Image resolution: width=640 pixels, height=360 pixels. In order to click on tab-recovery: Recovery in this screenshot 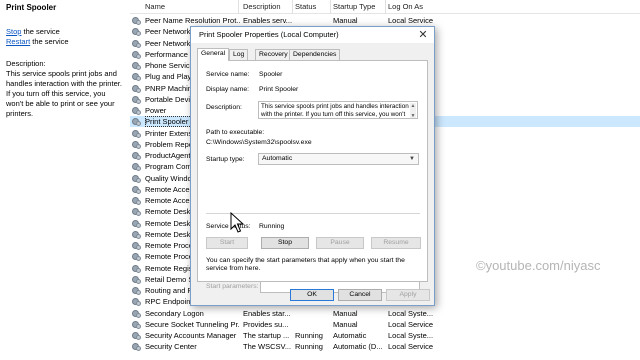, I will do `click(273, 54)`.